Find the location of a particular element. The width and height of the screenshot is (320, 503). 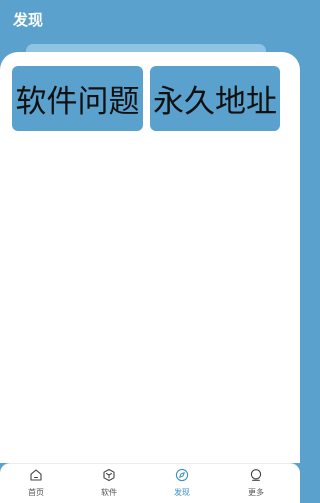

nav-item-home: 首页 is located at coordinates (36, 485).